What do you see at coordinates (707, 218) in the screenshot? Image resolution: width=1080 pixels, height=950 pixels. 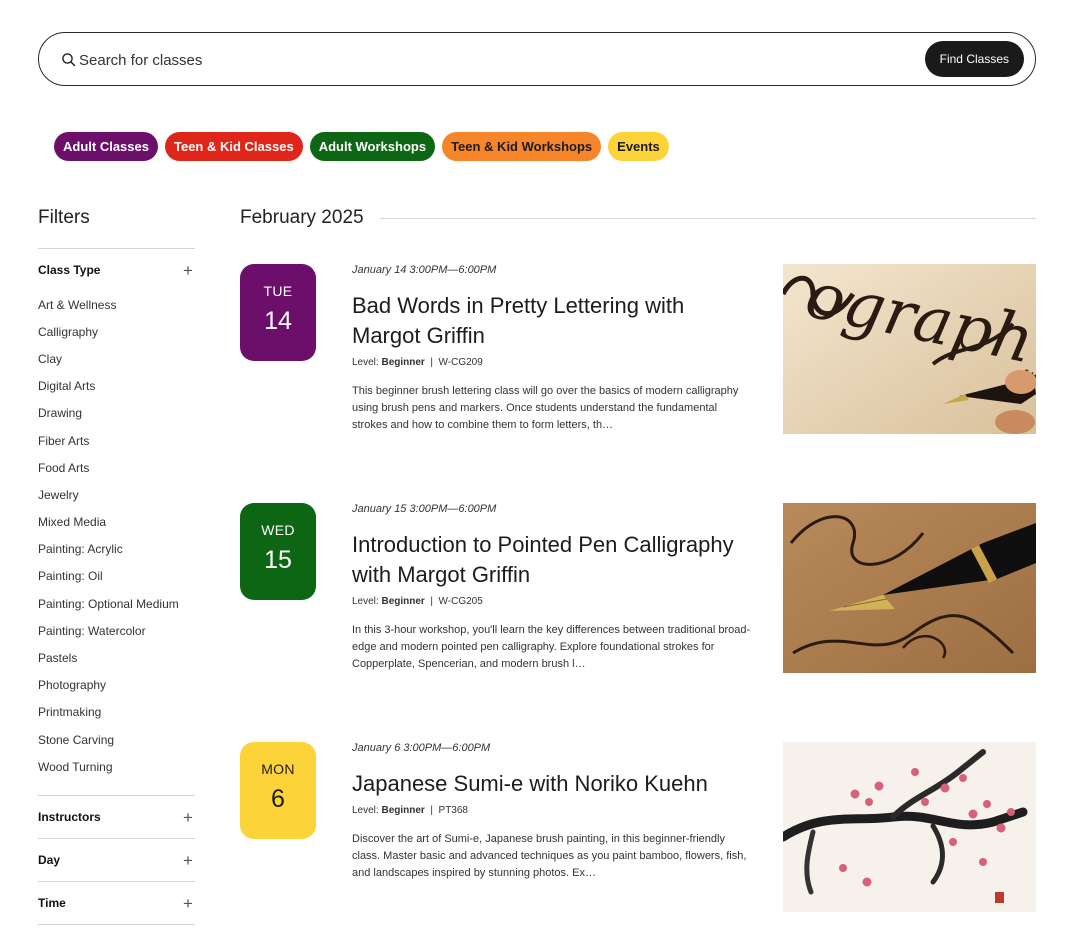 I see `month-divider` at bounding box center [707, 218].